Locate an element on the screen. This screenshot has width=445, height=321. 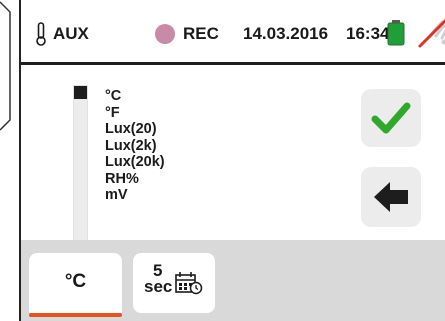
tab-unit-celsius: °C is located at coordinates (75, 283).